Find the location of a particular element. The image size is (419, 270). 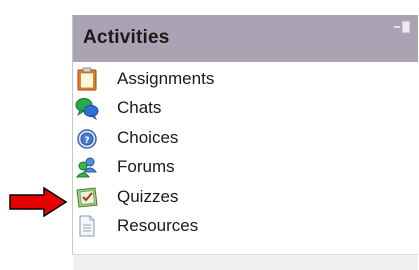

forum-icon is located at coordinates (87, 167).